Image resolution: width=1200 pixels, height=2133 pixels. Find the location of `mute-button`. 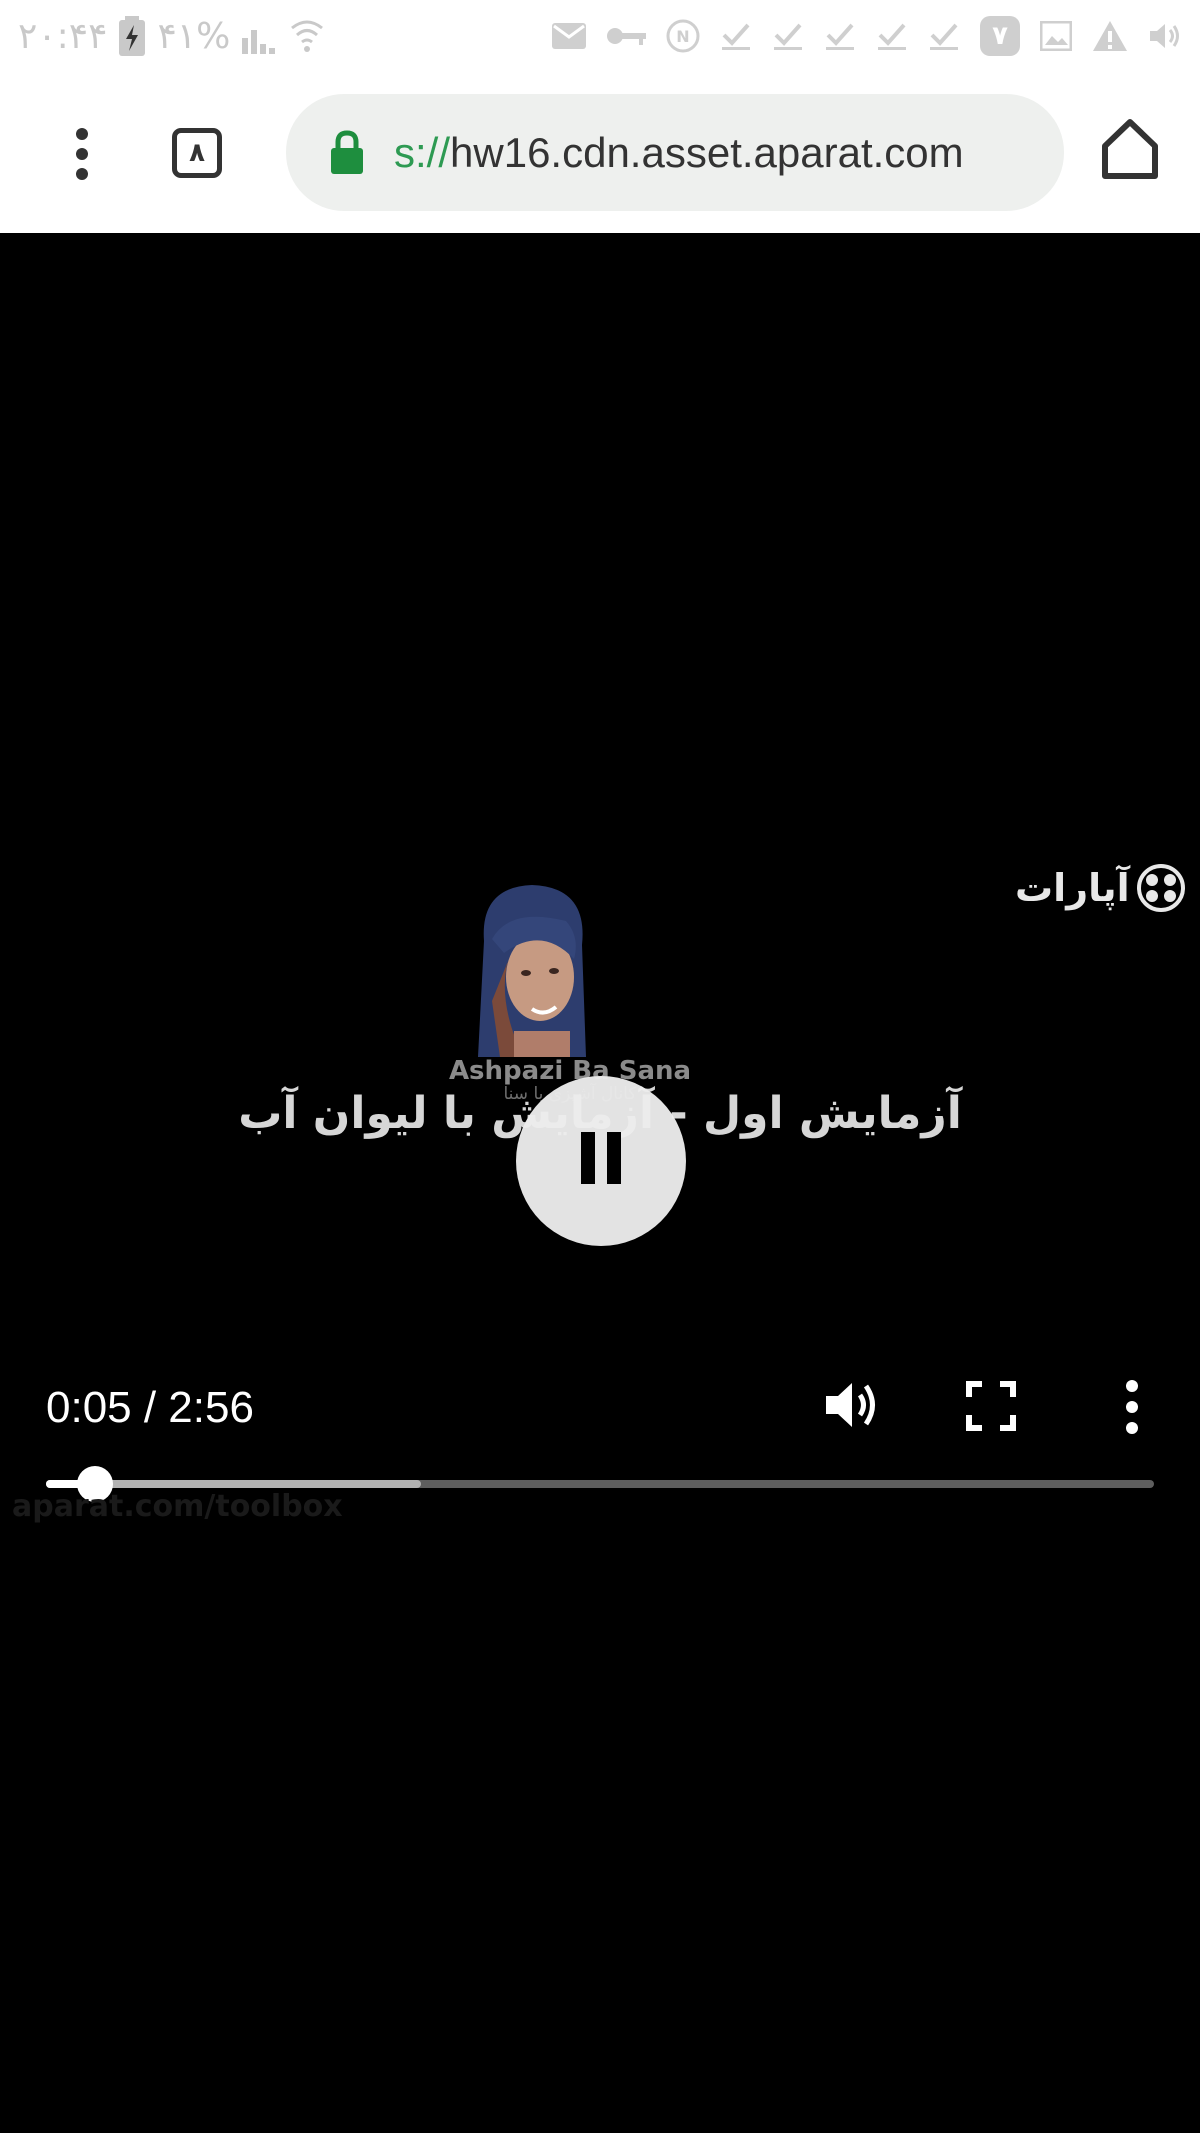

mute-button is located at coordinates (851, 1405).